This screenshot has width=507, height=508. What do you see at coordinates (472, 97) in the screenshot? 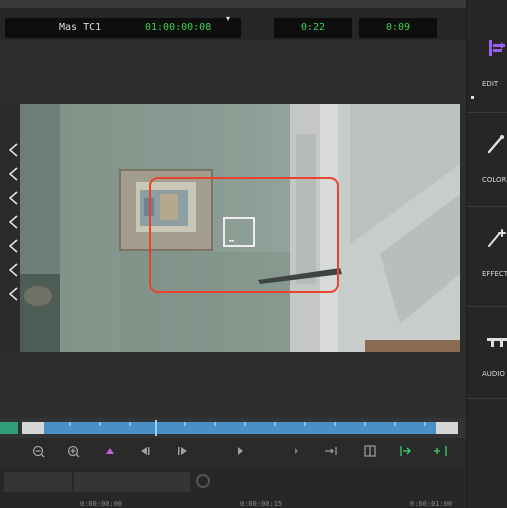
I see `active-indicator` at bounding box center [472, 97].